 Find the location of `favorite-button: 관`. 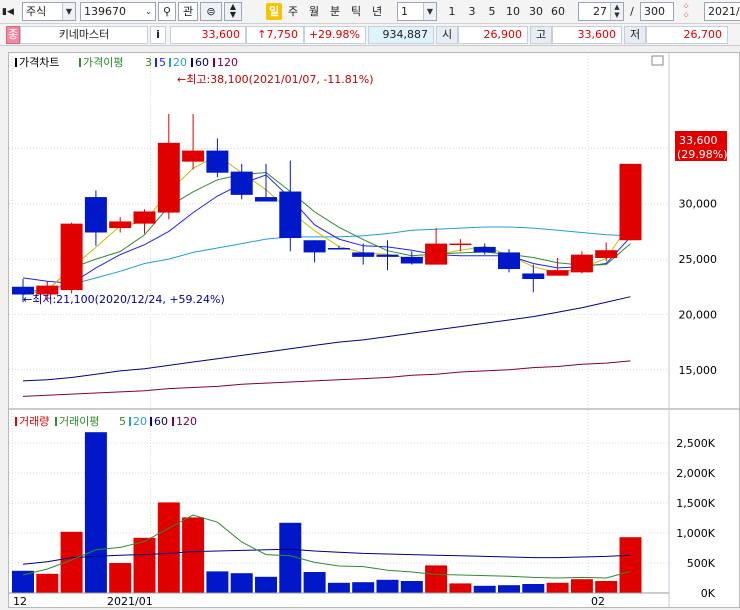

favorite-button: 관 is located at coordinates (188, 11).